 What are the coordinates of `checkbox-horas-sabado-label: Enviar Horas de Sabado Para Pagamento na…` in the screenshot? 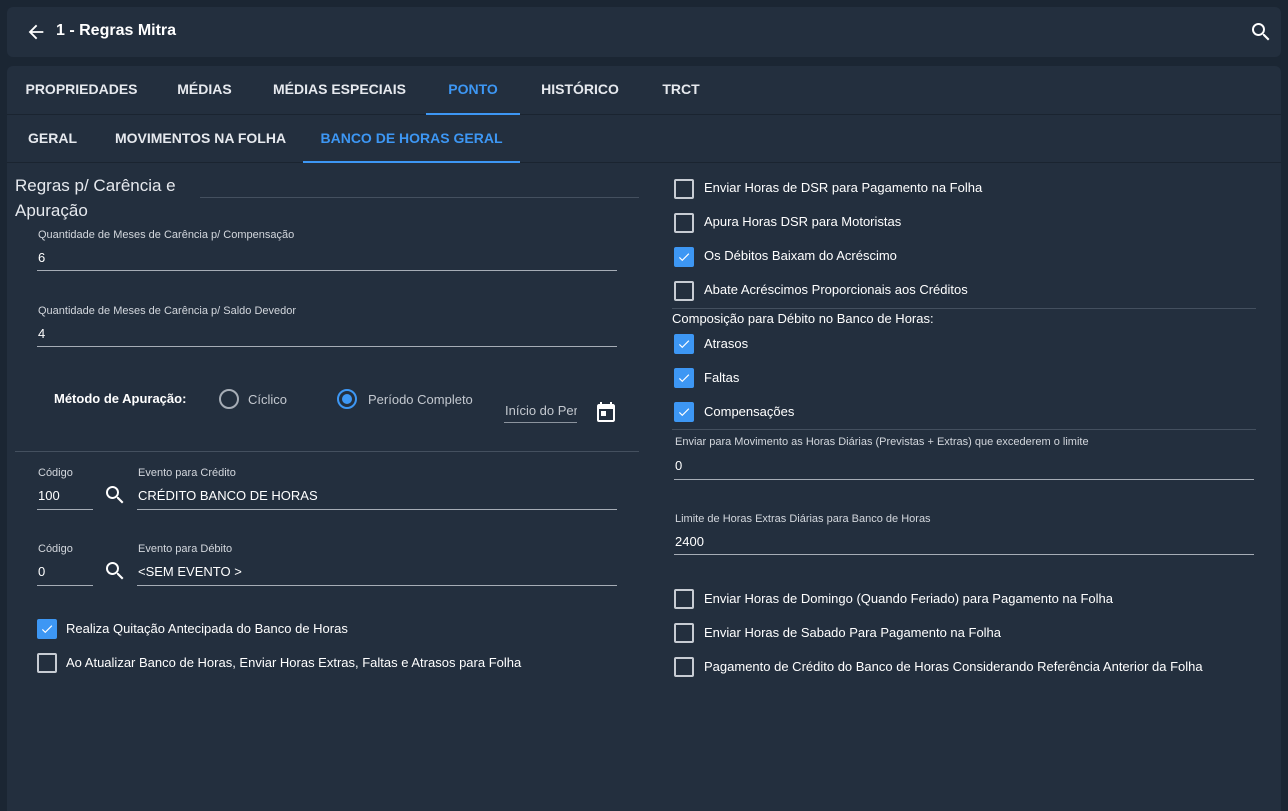 It's located at (852, 632).